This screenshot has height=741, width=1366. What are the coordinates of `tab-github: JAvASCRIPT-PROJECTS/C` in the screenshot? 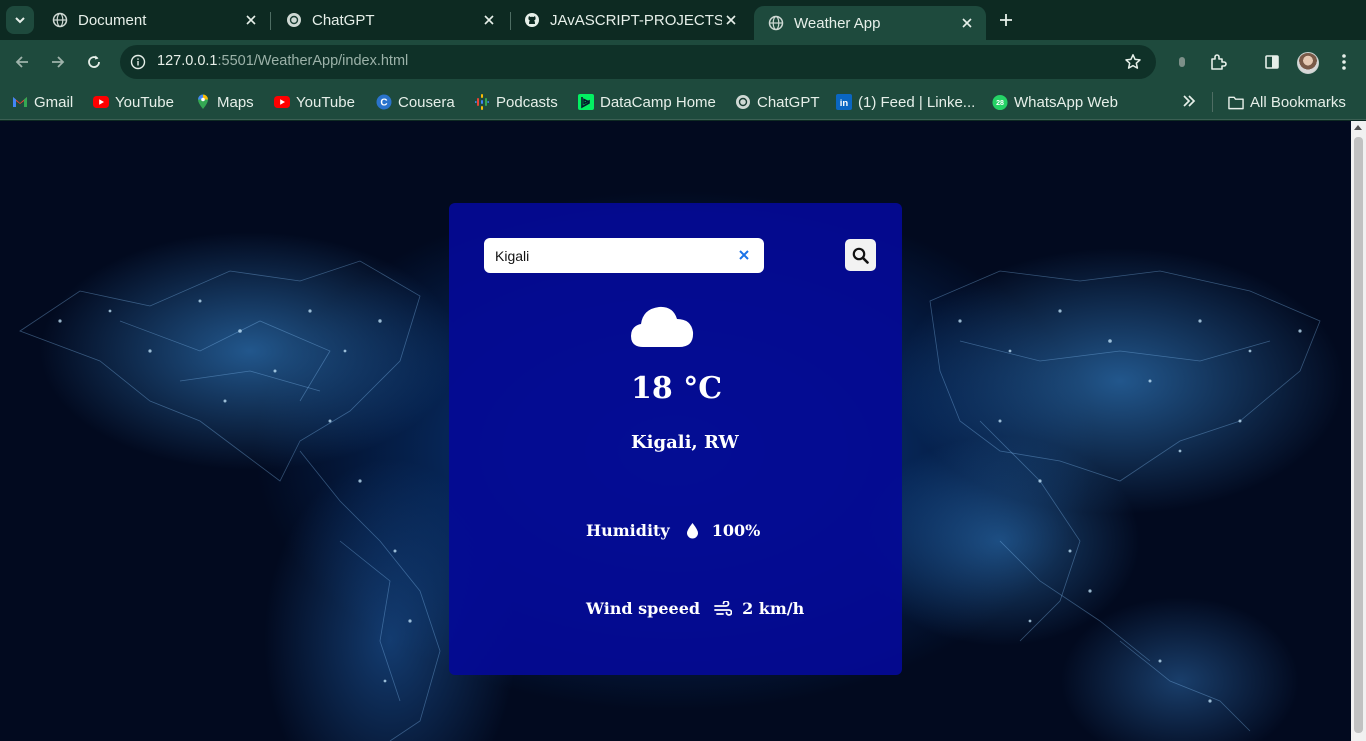 It's located at (630, 20).